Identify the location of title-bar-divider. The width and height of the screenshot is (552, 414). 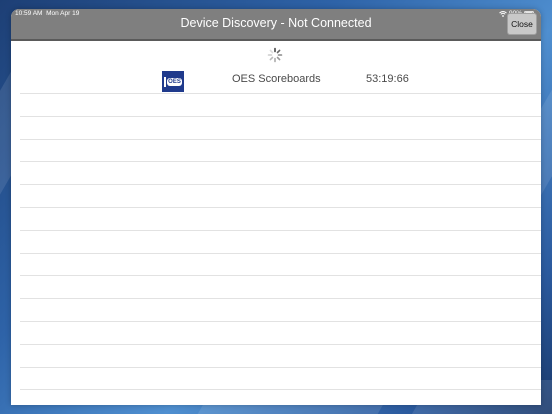
(276, 40).